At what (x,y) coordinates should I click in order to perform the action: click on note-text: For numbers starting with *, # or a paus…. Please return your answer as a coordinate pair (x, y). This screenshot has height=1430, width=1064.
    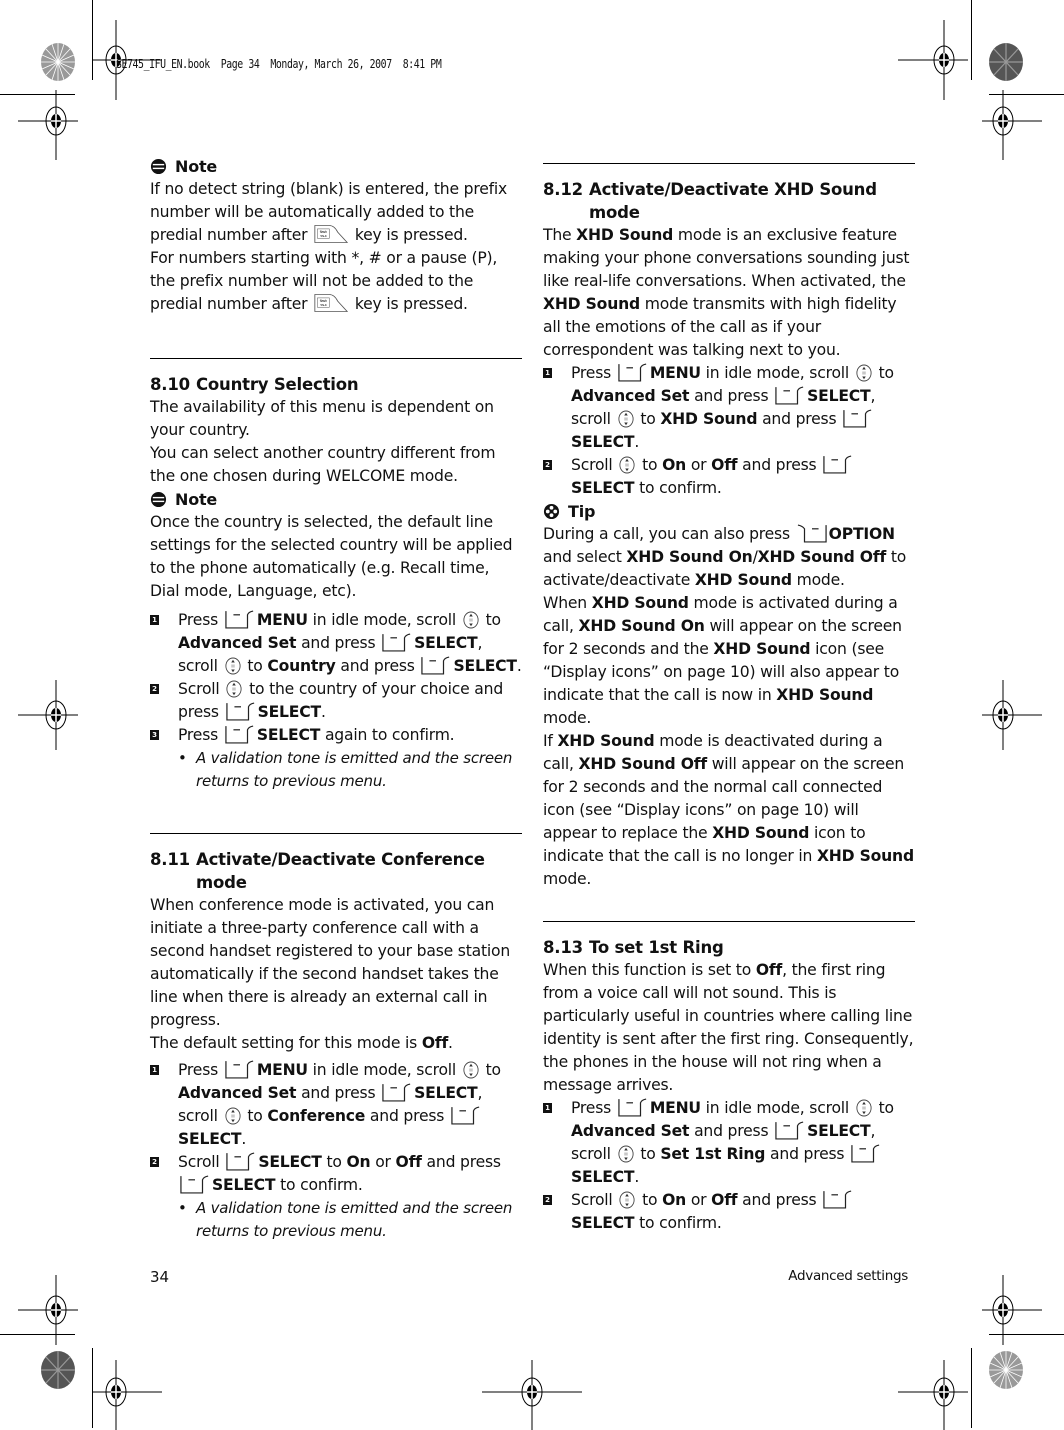
    Looking at the image, I should click on (324, 281).